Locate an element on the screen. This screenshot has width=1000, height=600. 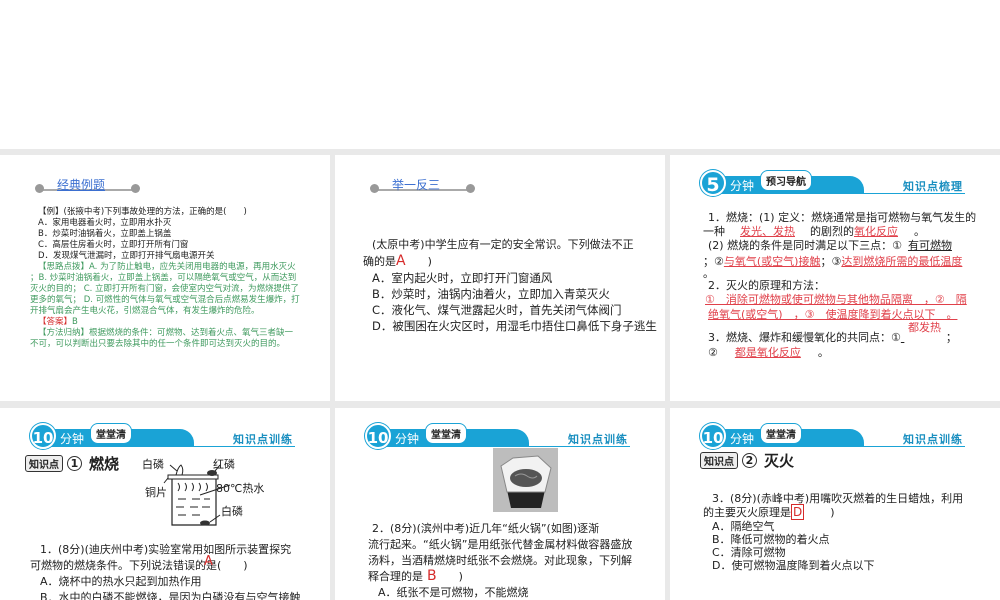
handwritten-answer: B is located at coordinates (432, 576).